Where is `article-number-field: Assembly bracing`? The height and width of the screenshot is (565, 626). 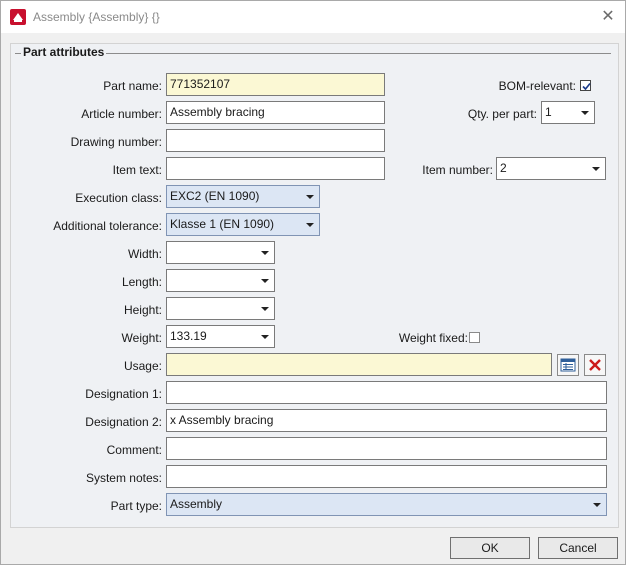
article-number-field: Assembly bracing is located at coordinates (275, 112).